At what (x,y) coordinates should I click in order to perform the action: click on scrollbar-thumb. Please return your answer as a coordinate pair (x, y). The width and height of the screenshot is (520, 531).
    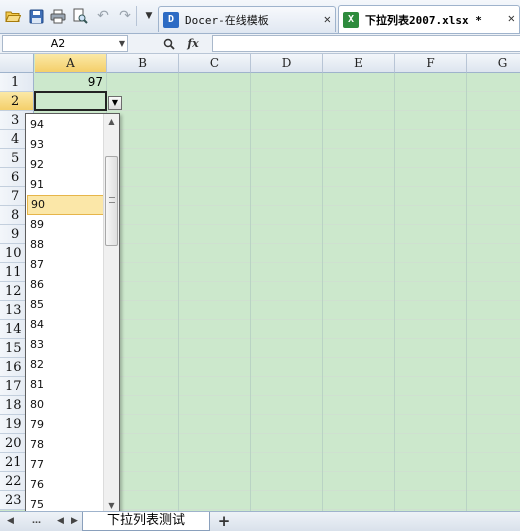
    Looking at the image, I should click on (111, 201).